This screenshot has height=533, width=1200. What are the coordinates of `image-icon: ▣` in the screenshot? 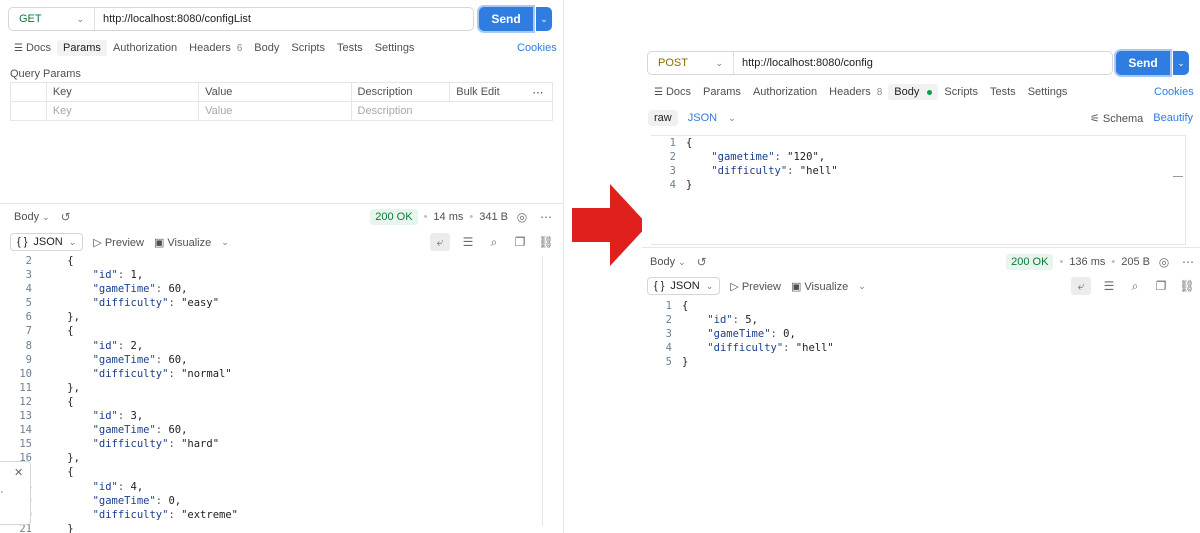 It's located at (159, 242).